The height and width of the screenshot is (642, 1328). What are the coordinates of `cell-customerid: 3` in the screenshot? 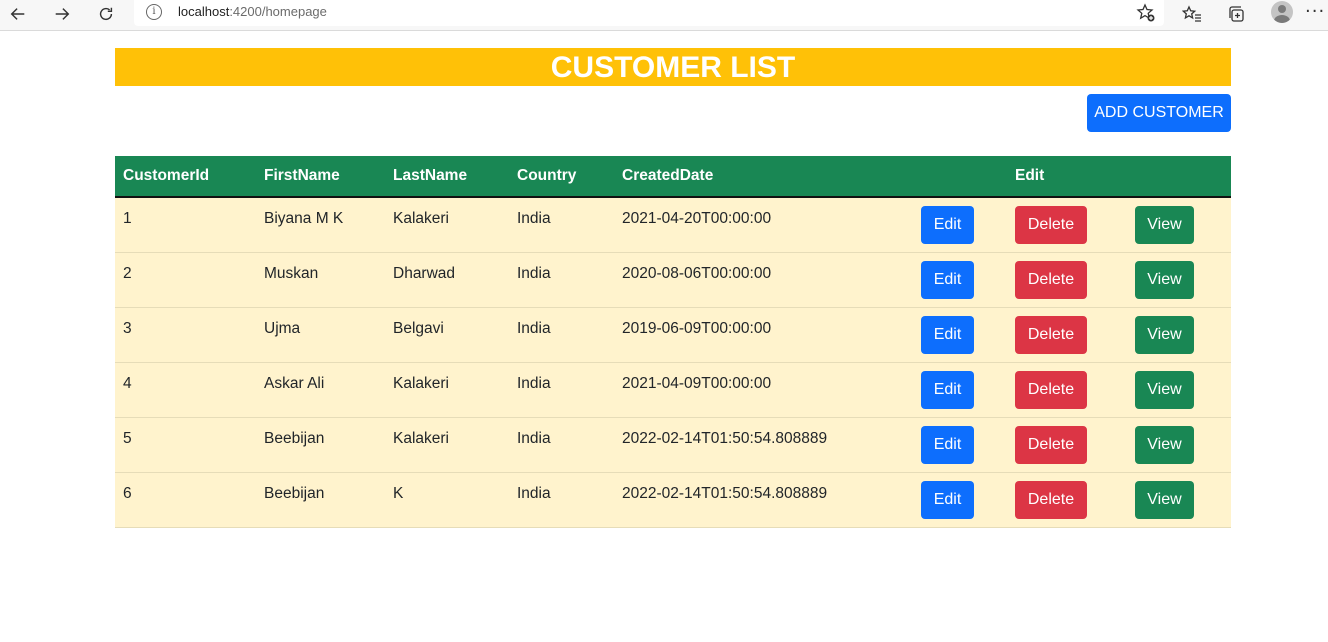 It's located at (127, 328).